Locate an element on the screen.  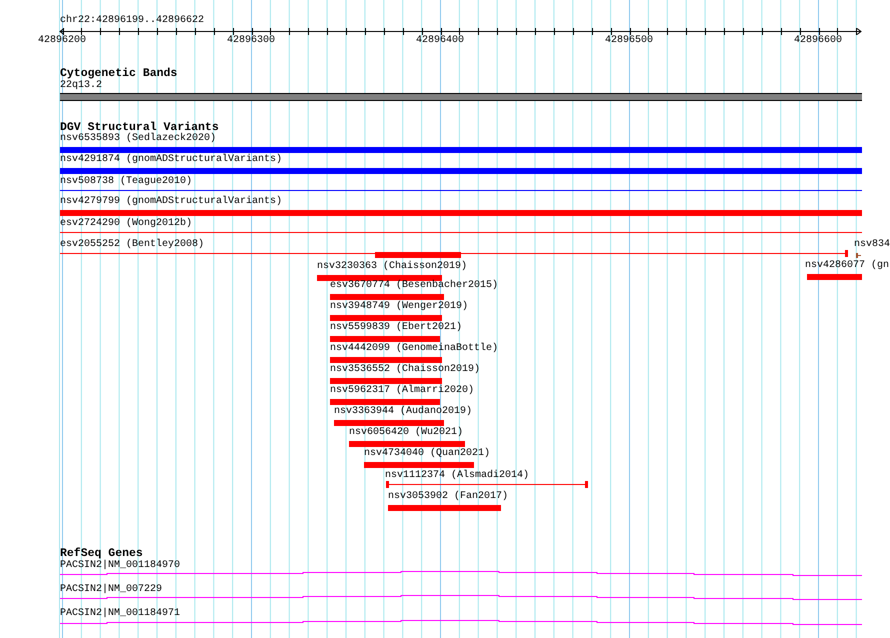
variant-label: nsv834 is located at coordinates (872, 245).